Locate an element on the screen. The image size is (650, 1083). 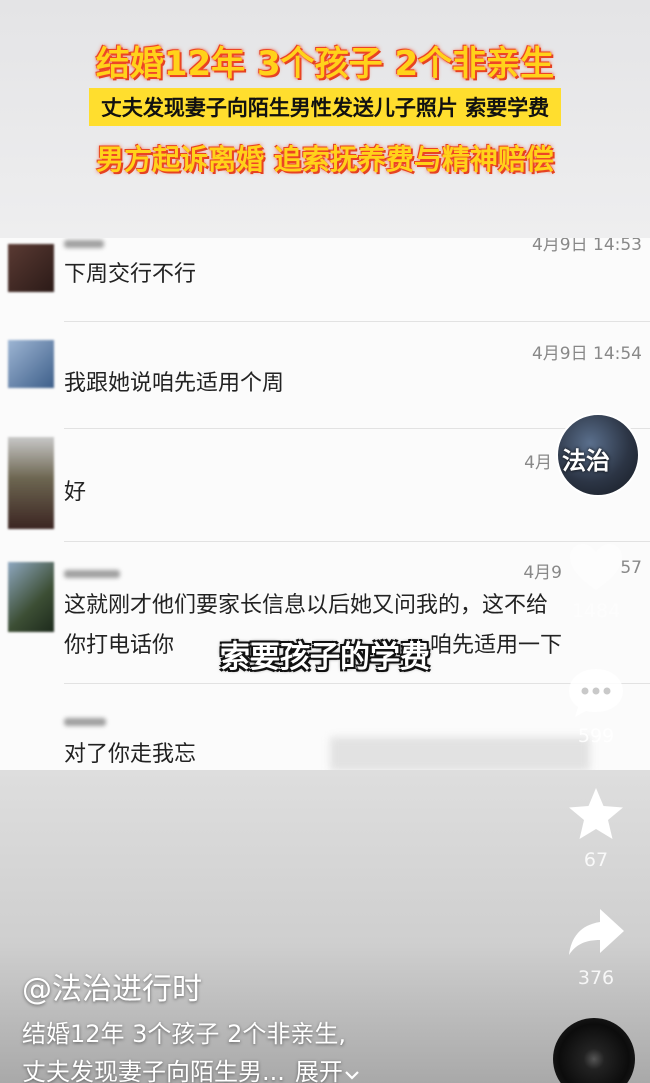
message-text: 好 is located at coordinates (75, 492).